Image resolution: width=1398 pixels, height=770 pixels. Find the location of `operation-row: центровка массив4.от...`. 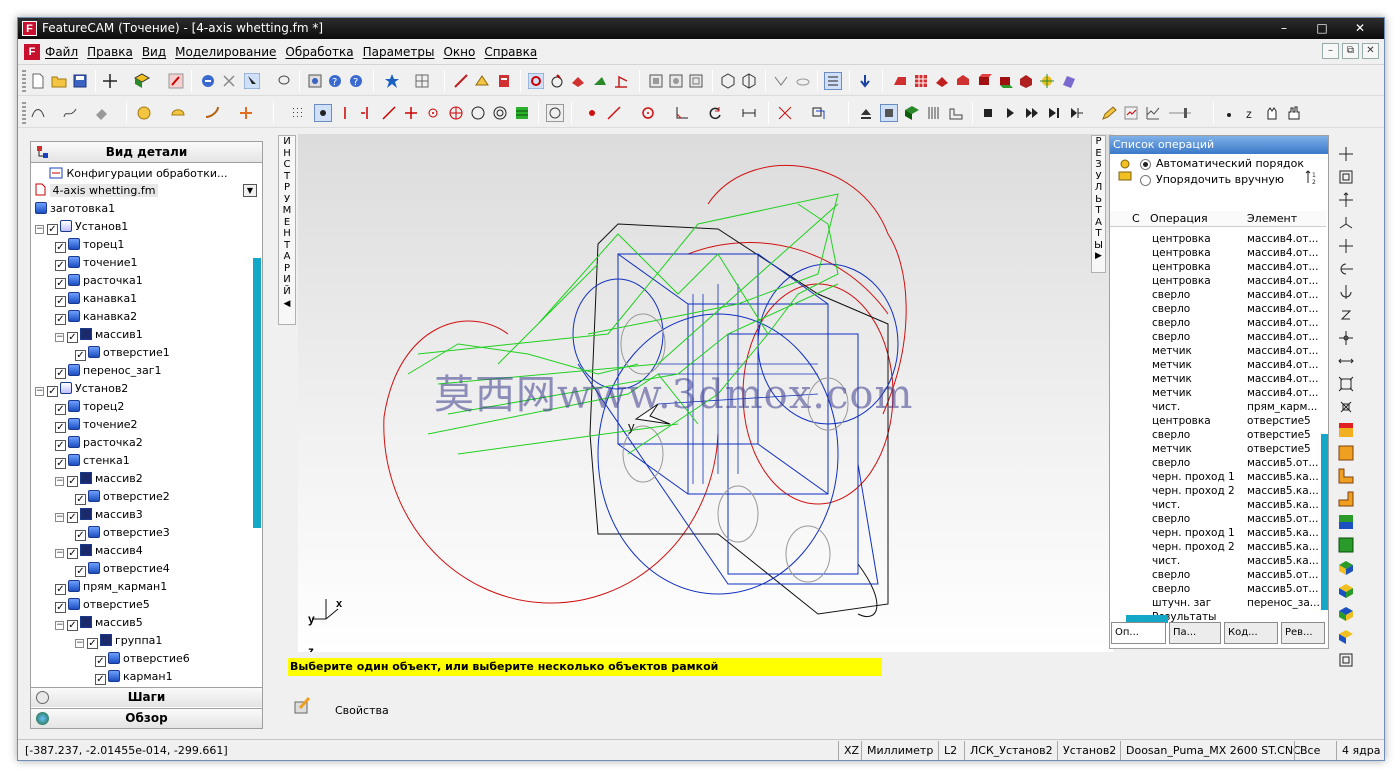

operation-row: центровка массив4.от... is located at coordinates (1215, 281).